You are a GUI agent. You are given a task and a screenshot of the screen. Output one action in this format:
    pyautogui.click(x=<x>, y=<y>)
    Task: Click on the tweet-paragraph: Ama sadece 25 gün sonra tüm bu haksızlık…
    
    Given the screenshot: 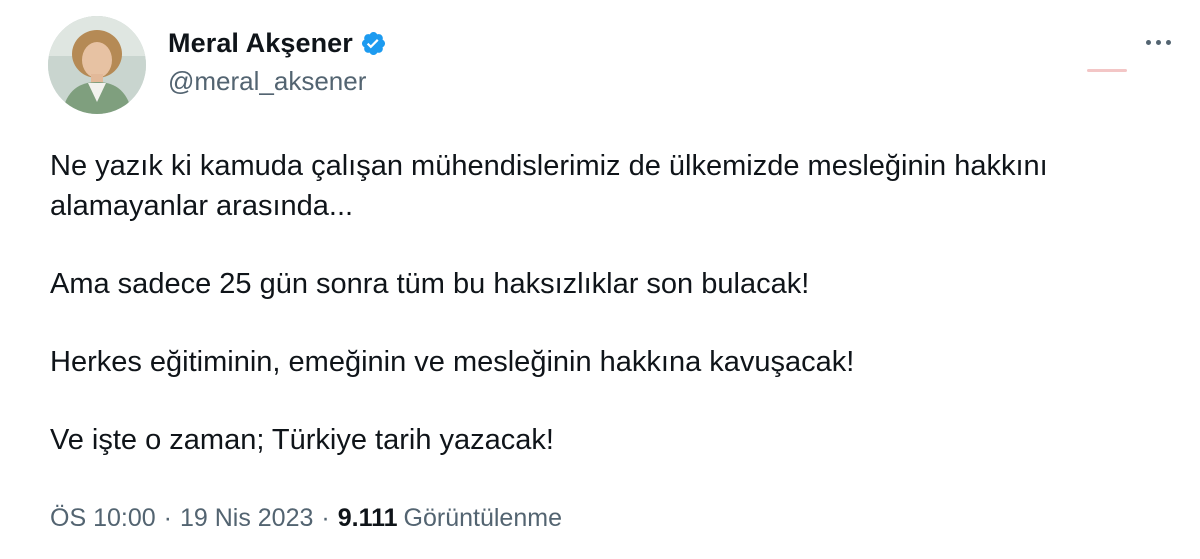 What is the action you would take?
    pyautogui.click(x=430, y=284)
    